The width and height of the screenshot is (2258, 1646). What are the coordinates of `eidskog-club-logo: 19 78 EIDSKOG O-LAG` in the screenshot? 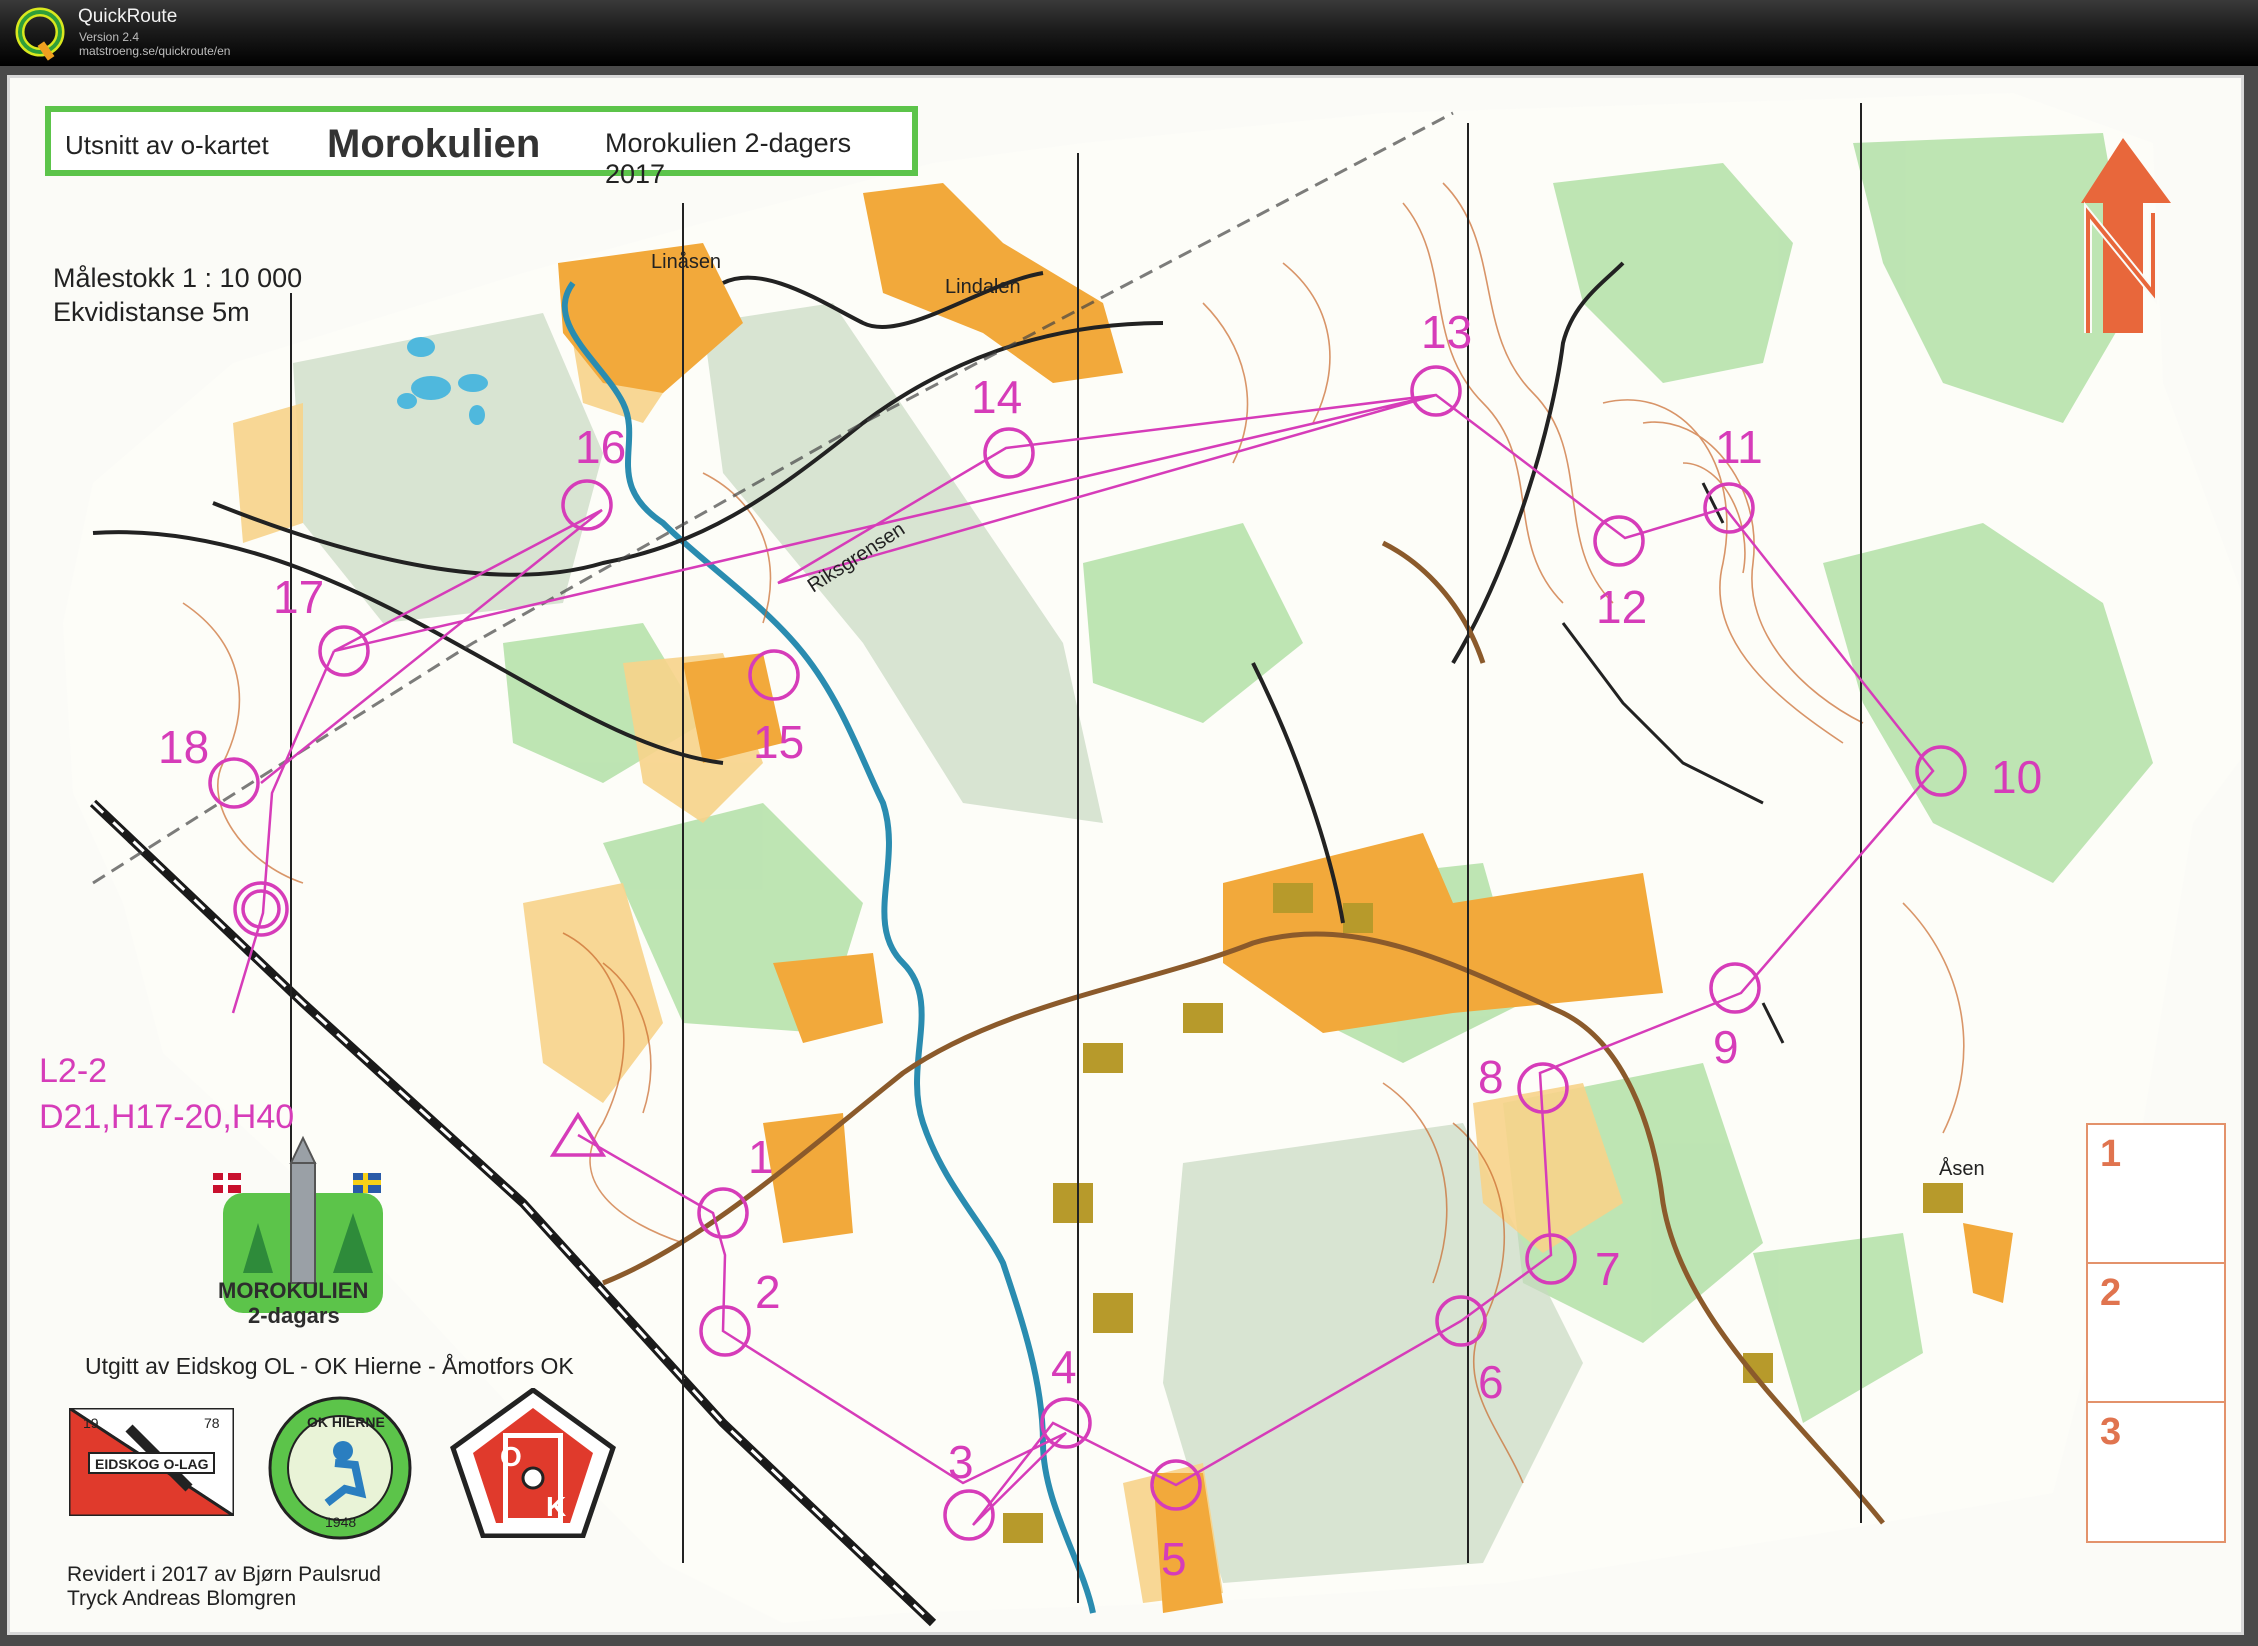 It's located at (151, 1462).